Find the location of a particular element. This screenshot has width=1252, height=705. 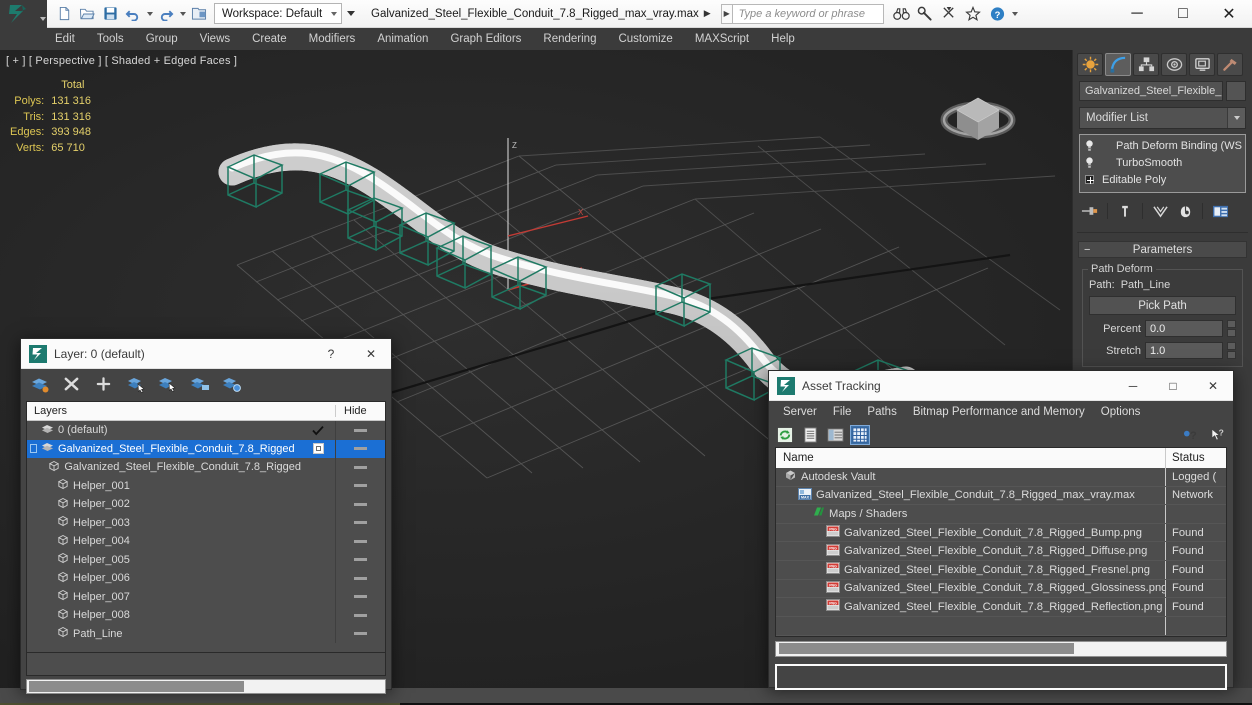

asset-horizontal-scrollbar is located at coordinates (1001, 648).